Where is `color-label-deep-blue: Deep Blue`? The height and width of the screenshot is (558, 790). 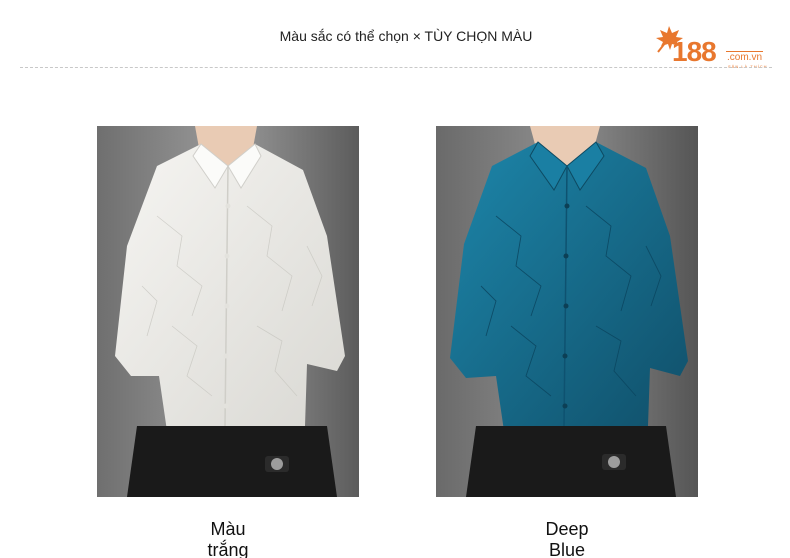
color-label-deep-blue: Deep Blue is located at coordinates (567, 538).